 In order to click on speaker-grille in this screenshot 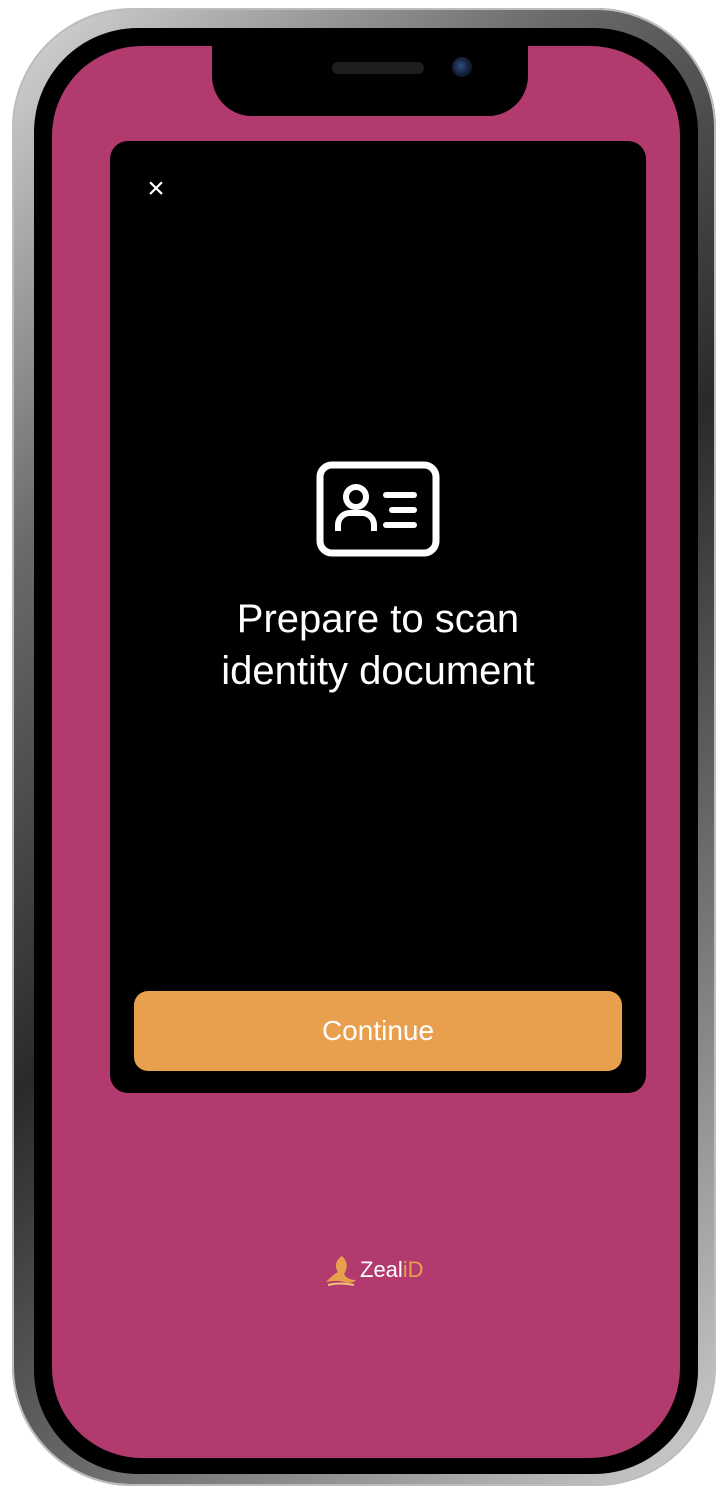, I will do `click(378, 68)`.